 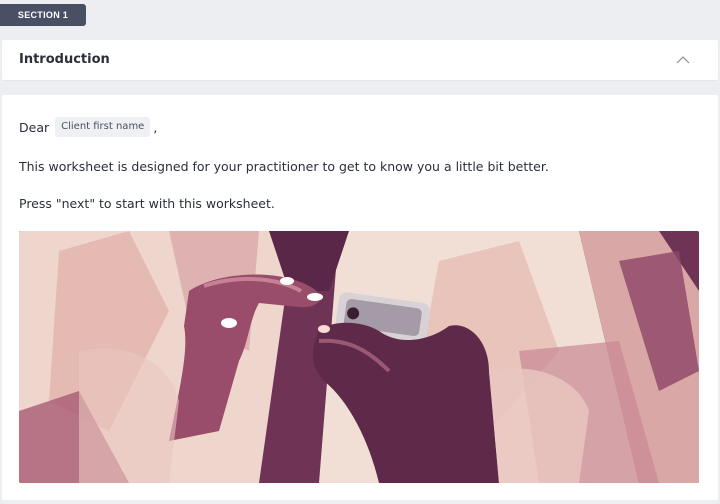 I want to click on chevron-up-icon, so click(x=683, y=60).